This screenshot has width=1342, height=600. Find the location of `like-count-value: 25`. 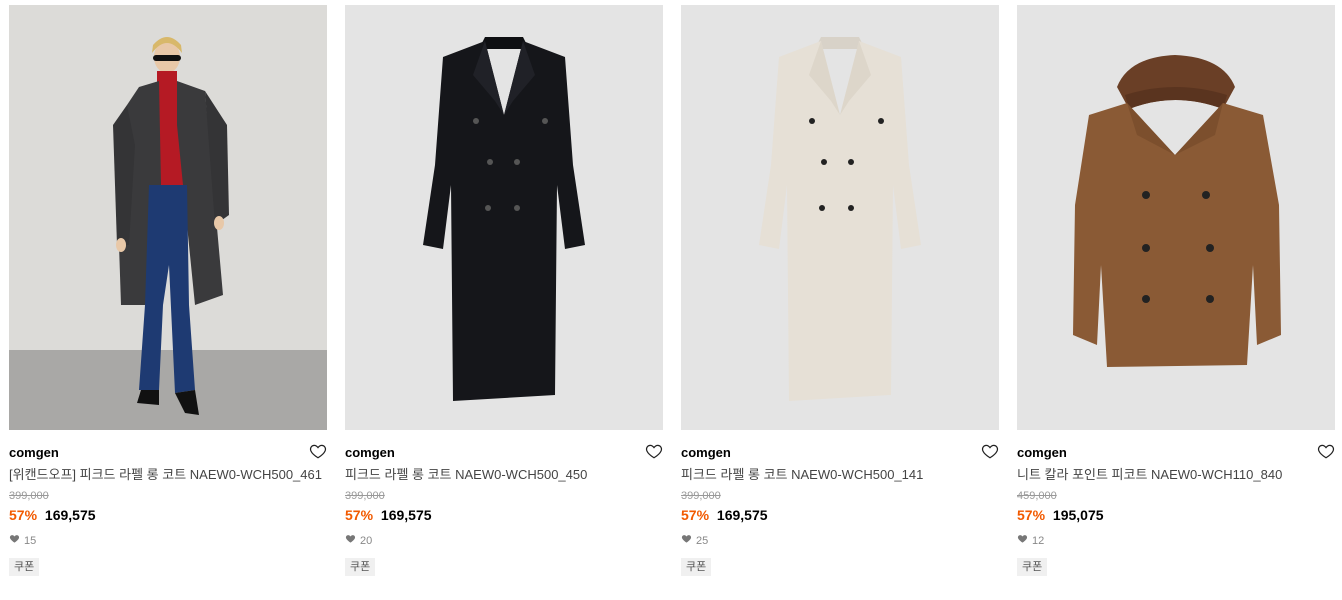

like-count-value: 25 is located at coordinates (702, 540).